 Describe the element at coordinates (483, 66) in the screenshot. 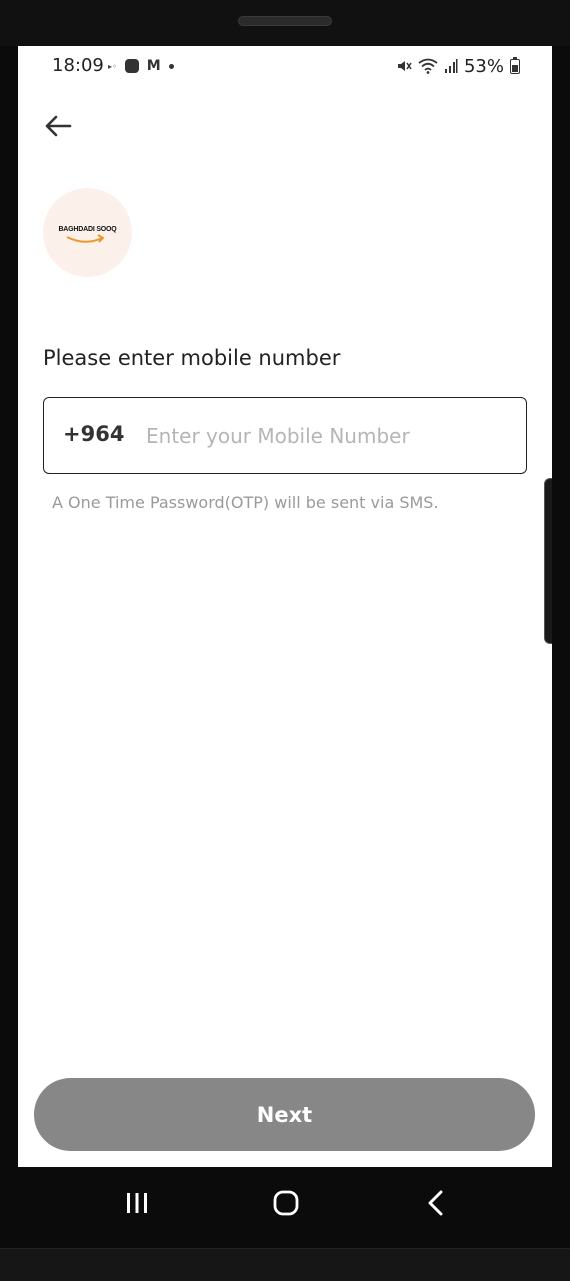

I see `battery-percent: 53%` at that location.